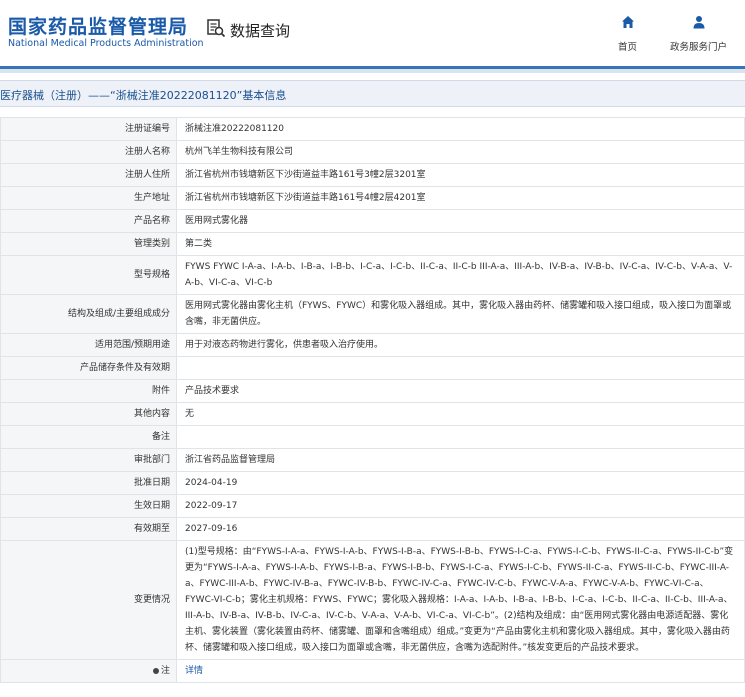  What do you see at coordinates (372, 71) in the screenshot?
I see `header-divider-shadow` at bounding box center [372, 71].